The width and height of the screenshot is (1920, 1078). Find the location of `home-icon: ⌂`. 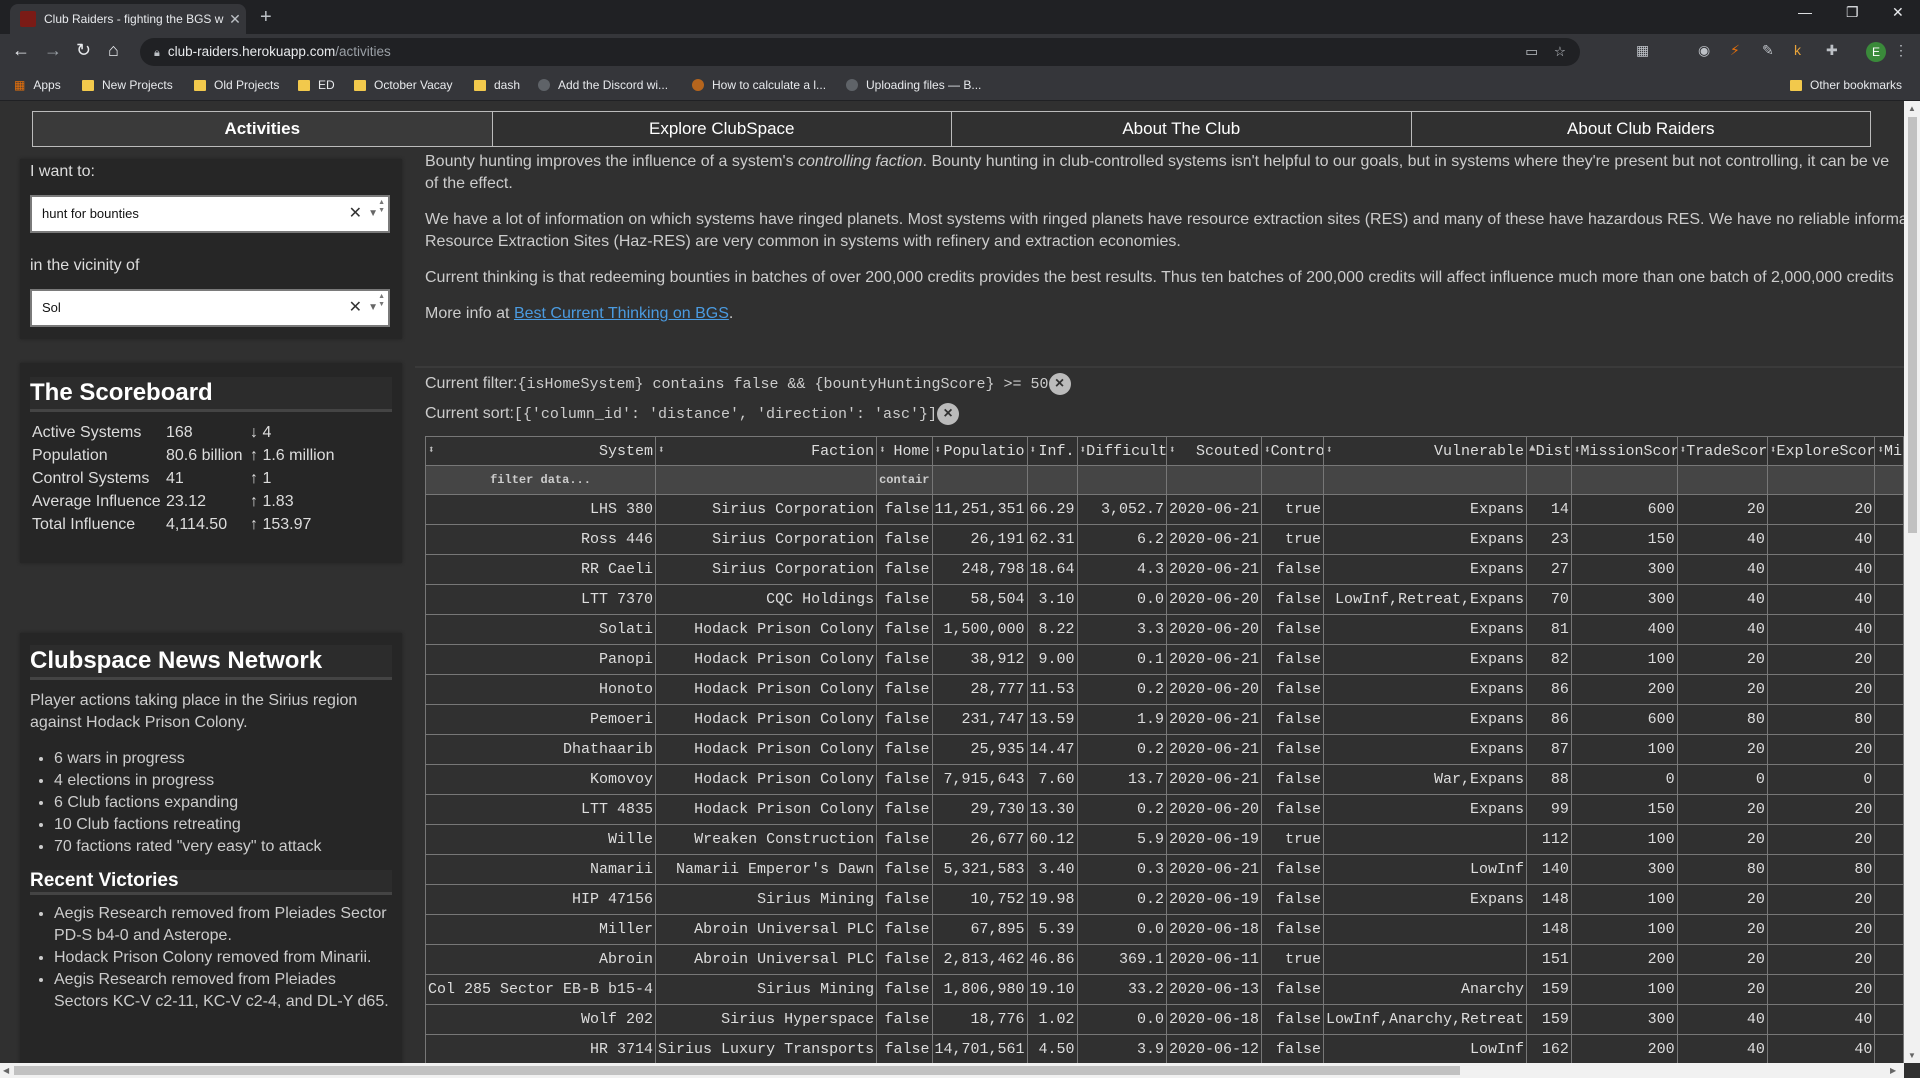

home-icon: ⌂ is located at coordinates (113, 50).